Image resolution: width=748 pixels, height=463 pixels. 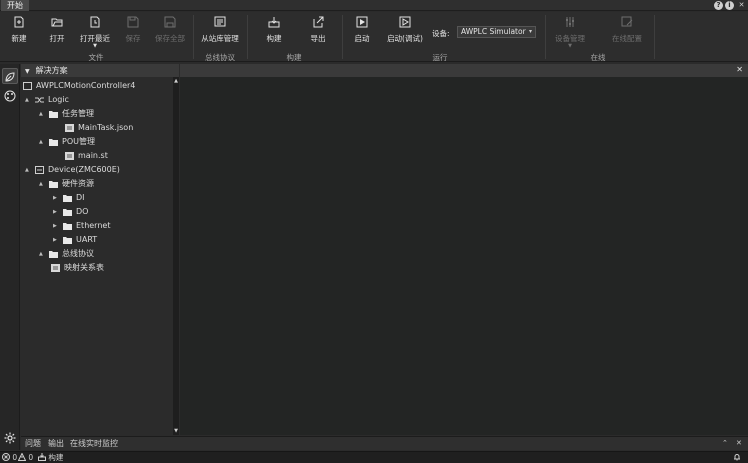 I want to click on group-run-label: 运行, so click(x=440, y=57).